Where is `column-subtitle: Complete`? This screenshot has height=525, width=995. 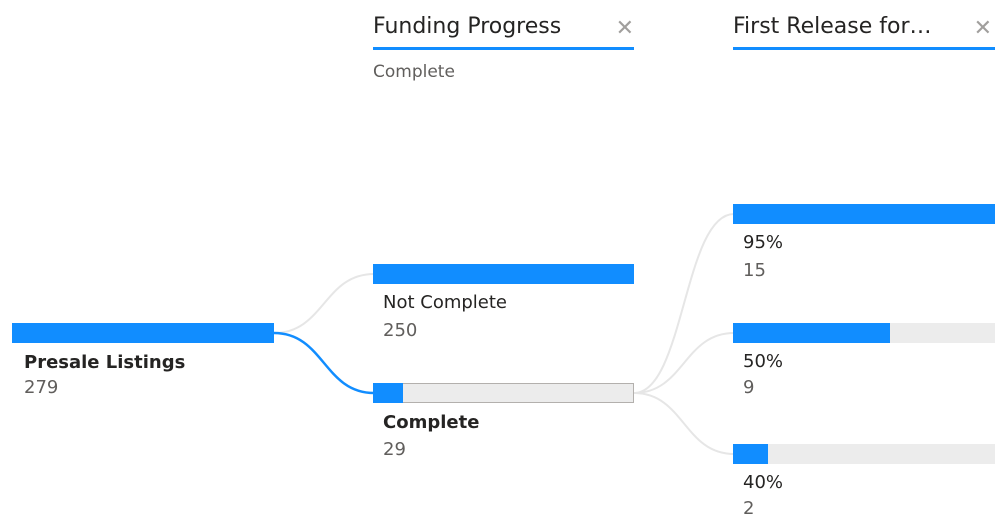 column-subtitle: Complete is located at coordinates (414, 72).